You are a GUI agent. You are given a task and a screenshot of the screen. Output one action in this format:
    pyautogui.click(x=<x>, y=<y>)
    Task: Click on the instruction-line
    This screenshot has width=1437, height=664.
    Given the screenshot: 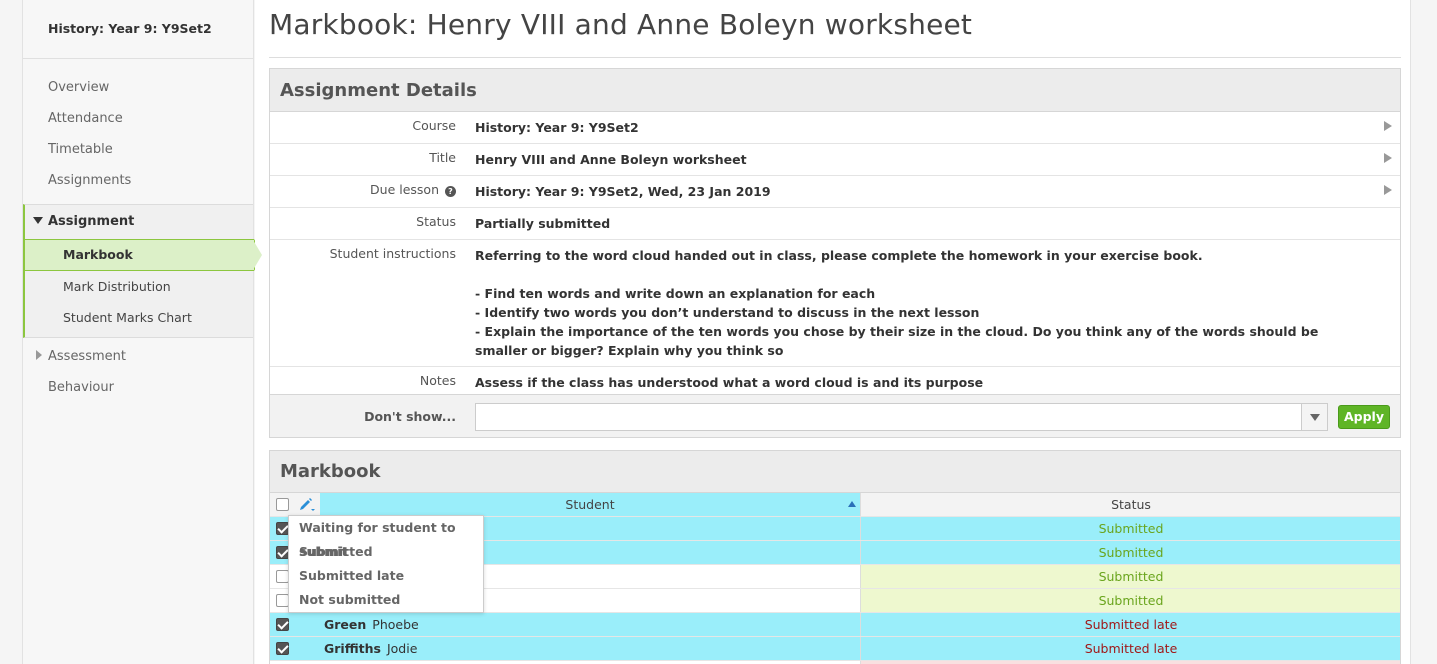 What is the action you would take?
    pyautogui.click(x=920, y=274)
    